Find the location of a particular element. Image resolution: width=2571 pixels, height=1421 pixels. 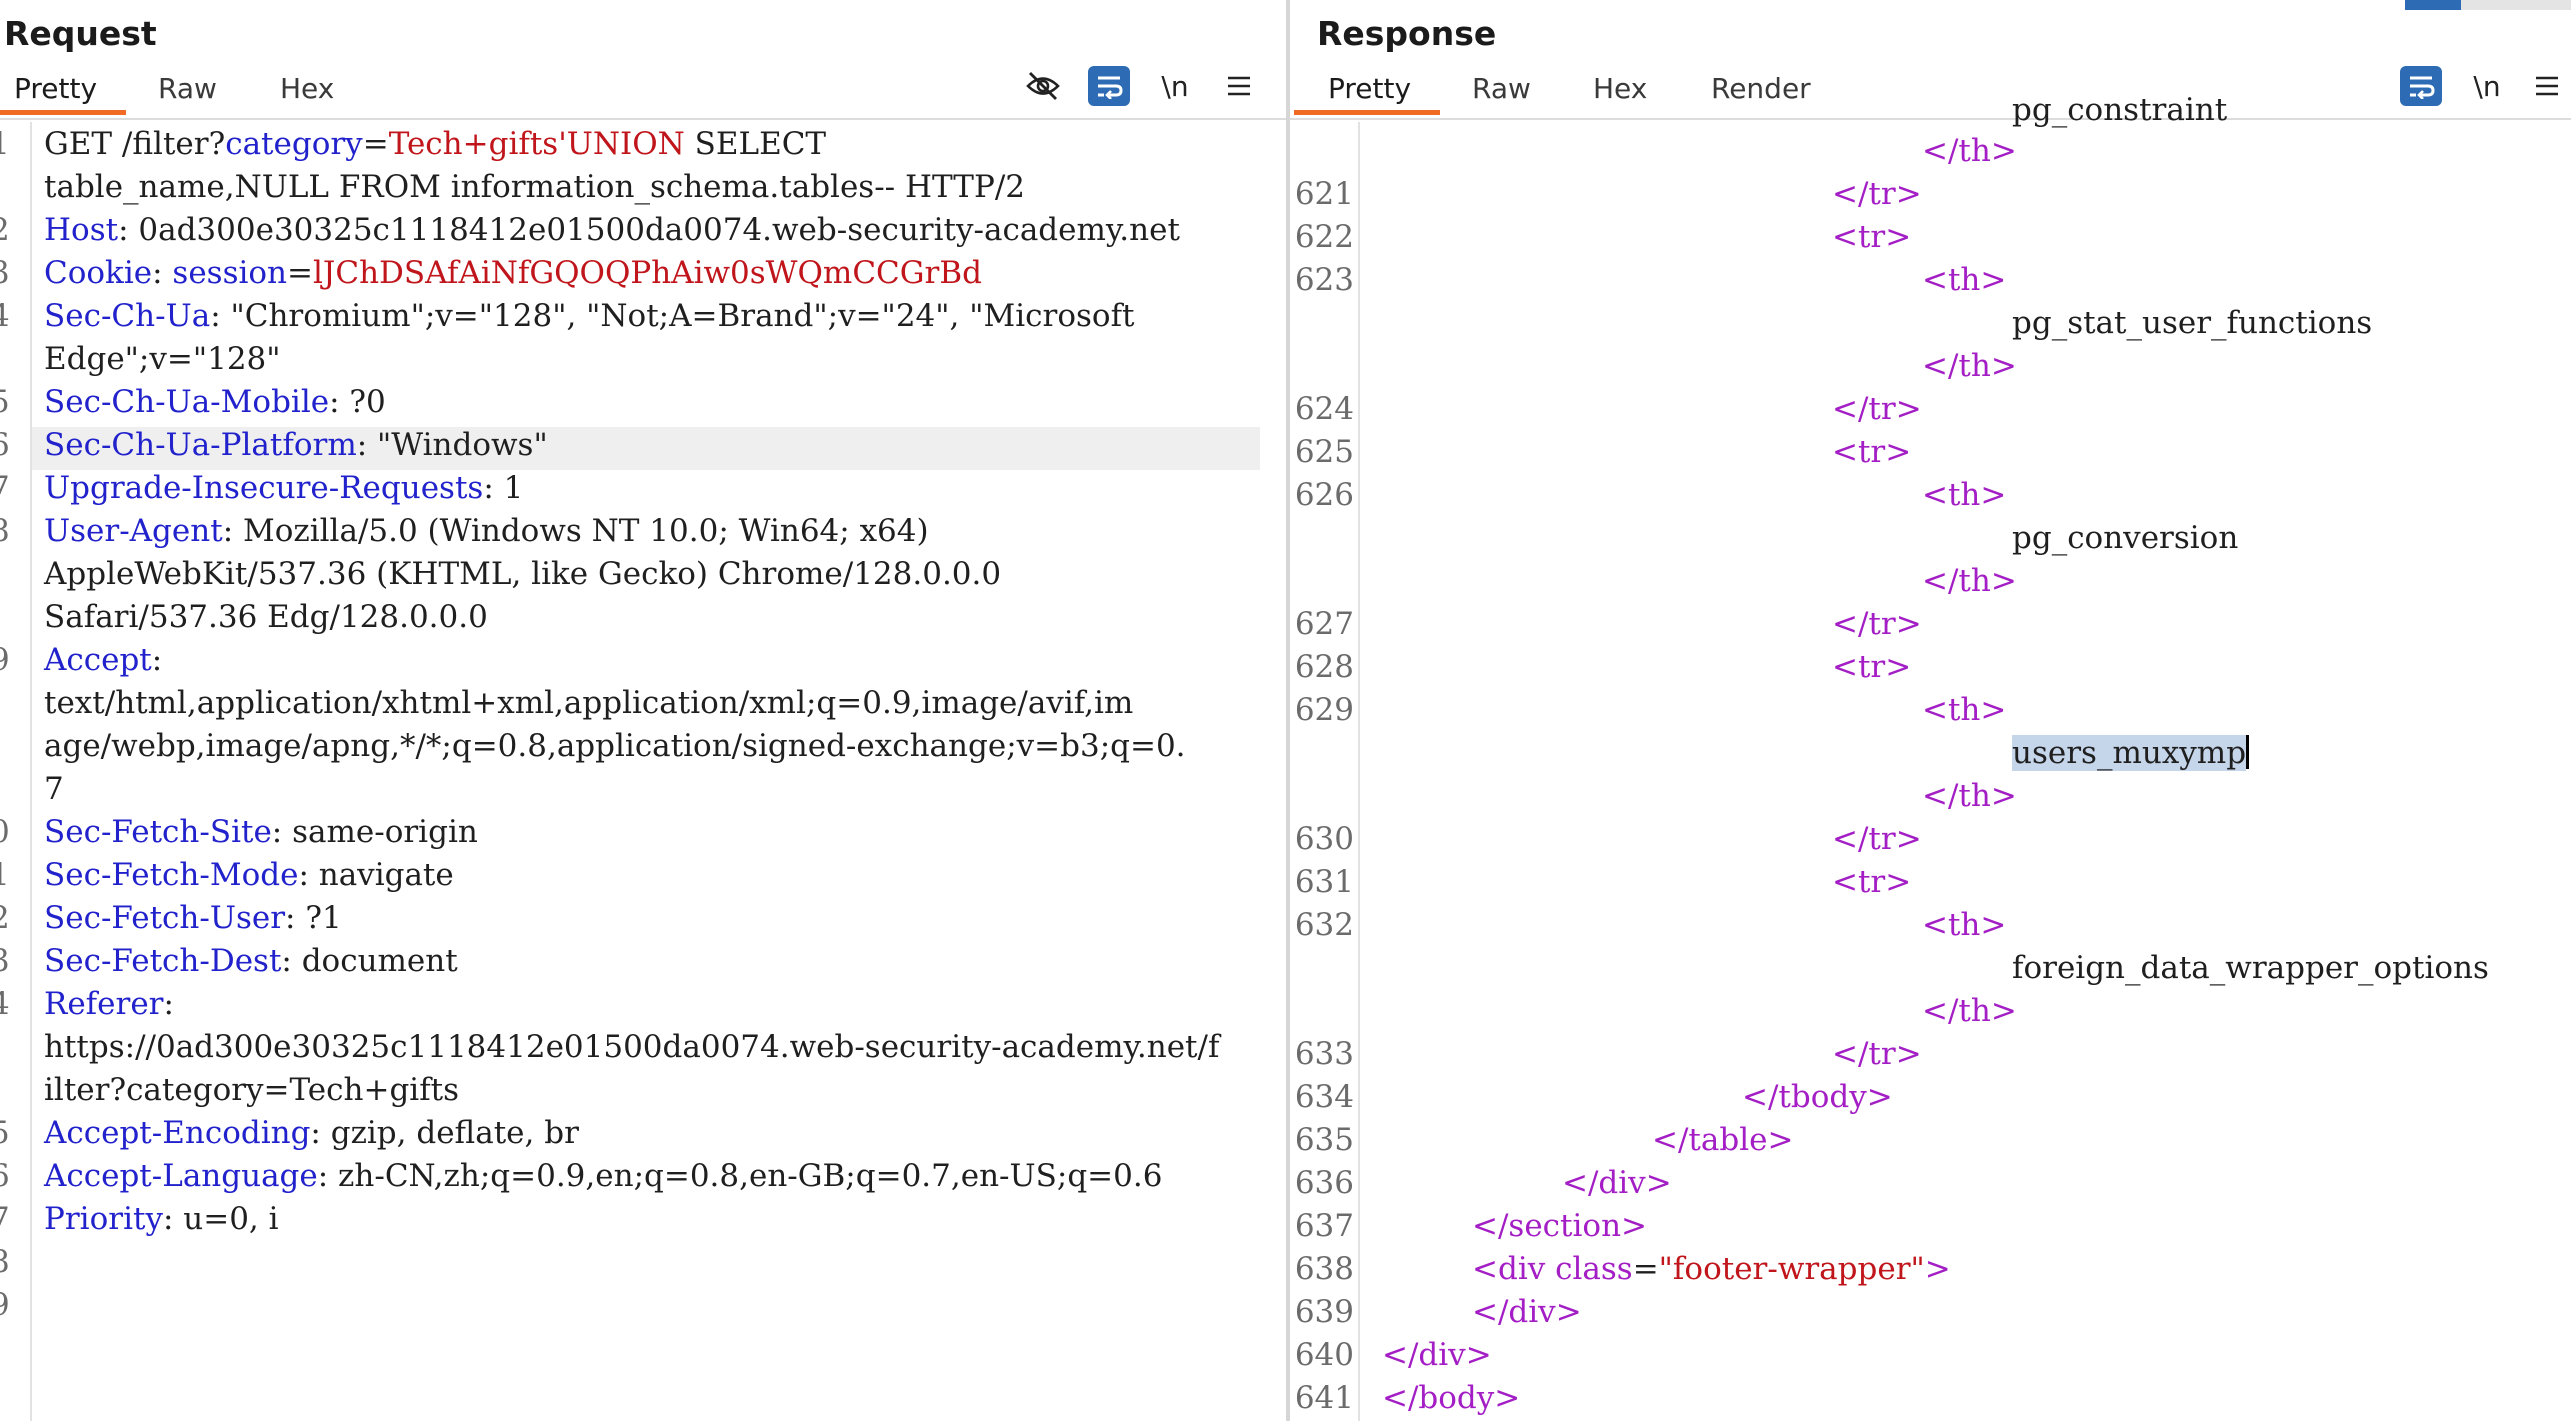

hide-toggle-button is located at coordinates (1043, 86).